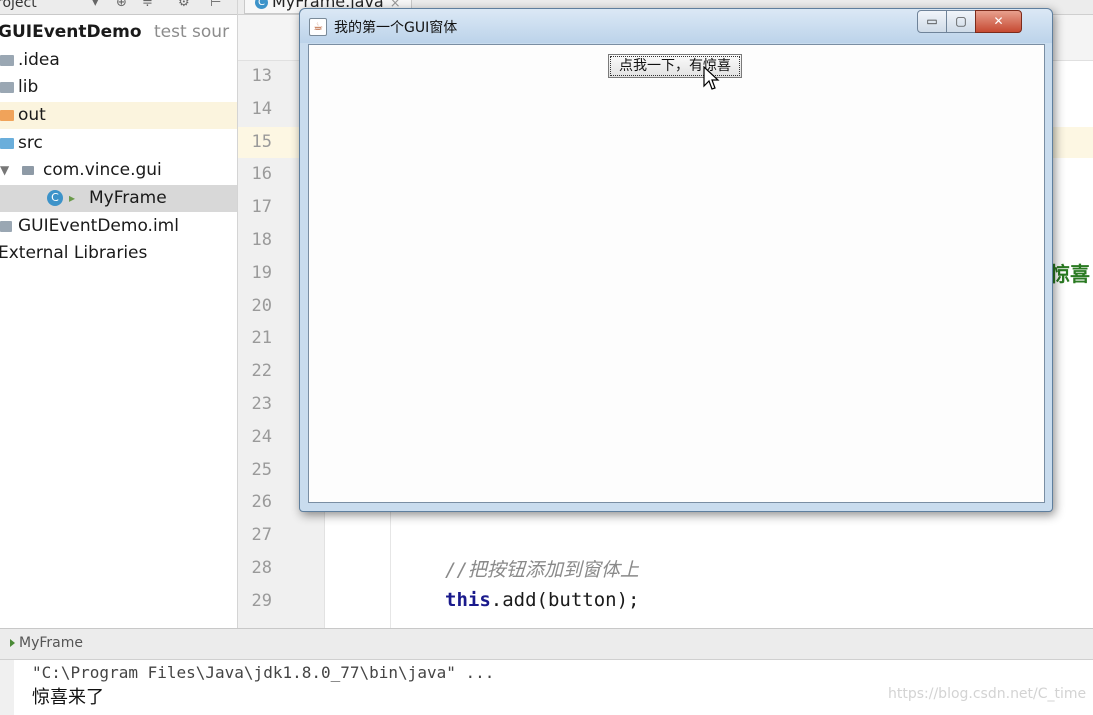 Image resolution: width=1093 pixels, height=715 pixels. What do you see at coordinates (192, 32) in the screenshot?
I see `tree-root-note: test sour` at bounding box center [192, 32].